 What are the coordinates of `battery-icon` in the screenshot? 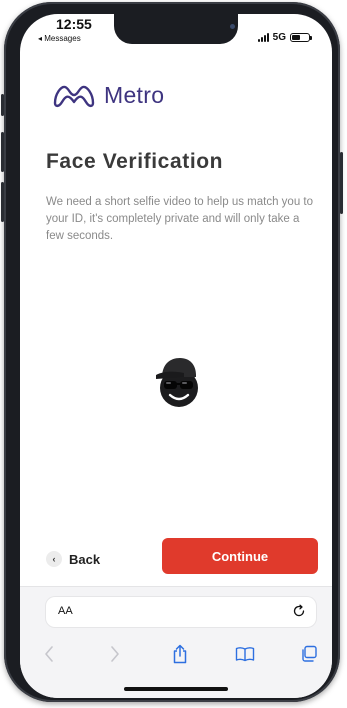 It's located at (301, 37).